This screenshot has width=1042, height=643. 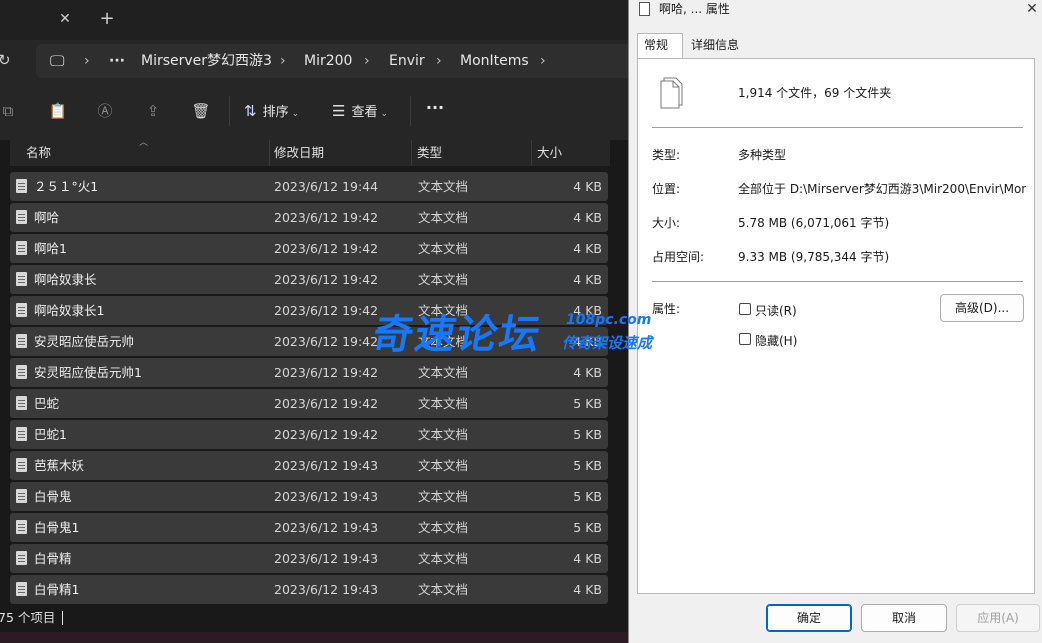 What do you see at coordinates (776, 310) in the screenshot?
I see `readonly-label: 只读(R)` at bounding box center [776, 310].